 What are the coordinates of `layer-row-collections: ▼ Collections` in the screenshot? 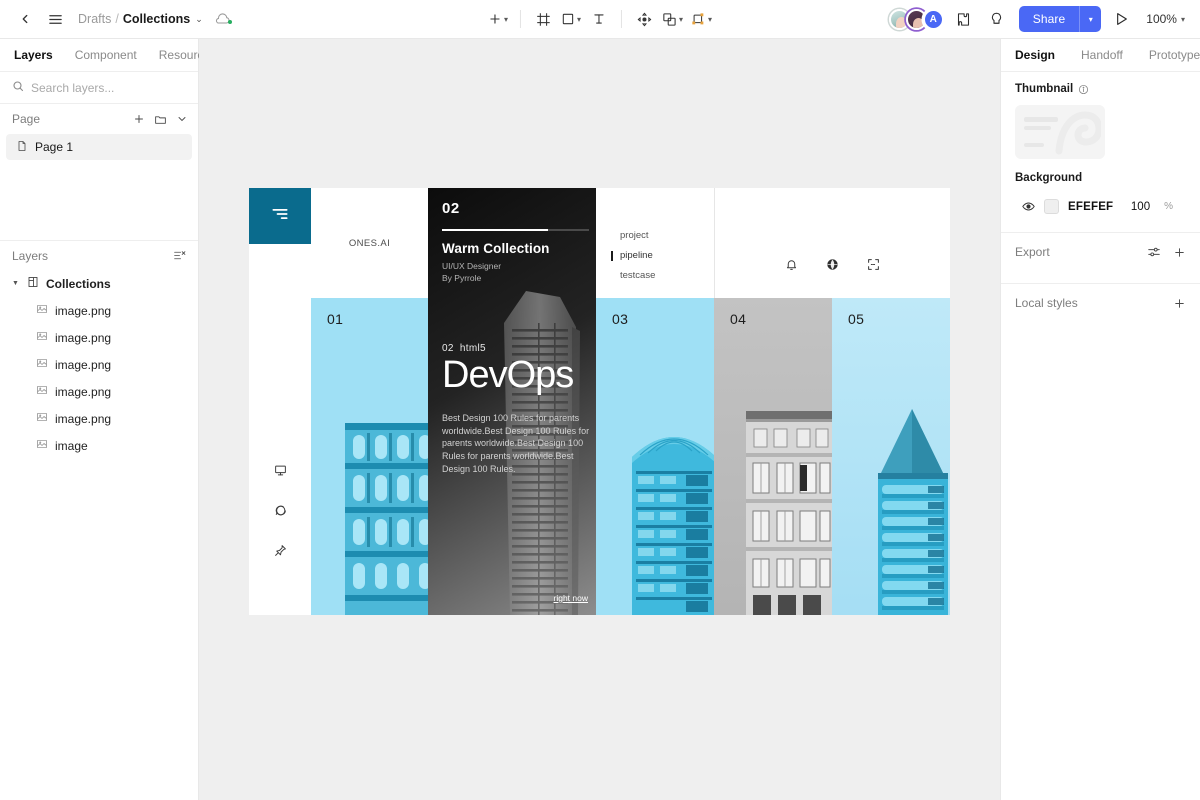 It's located at (99, 283).